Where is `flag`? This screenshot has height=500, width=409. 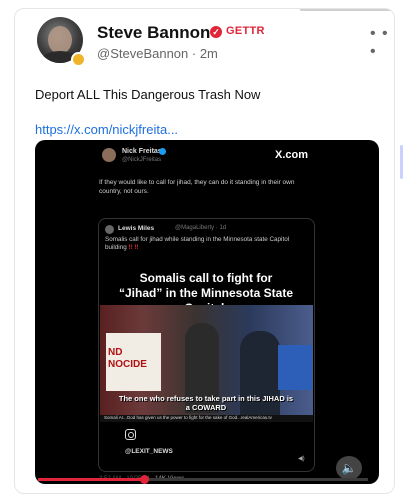
flag is located at coordinates (295, 367).